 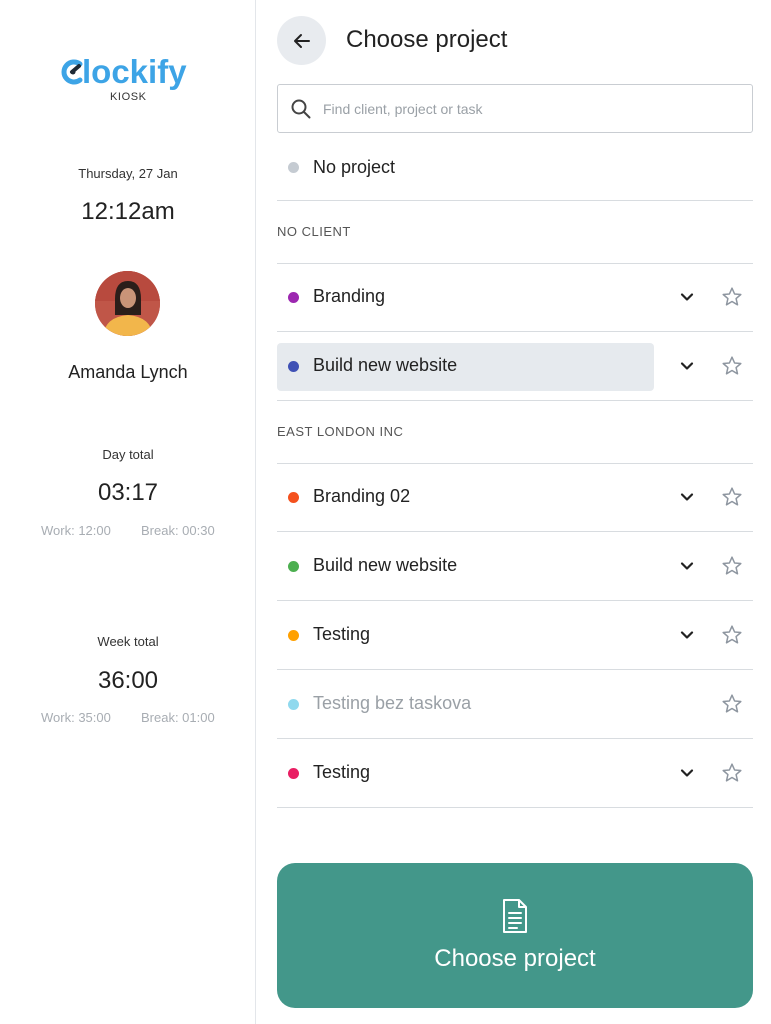 I want to click on day-total-value: 03:17, so click(x=128, y=492).